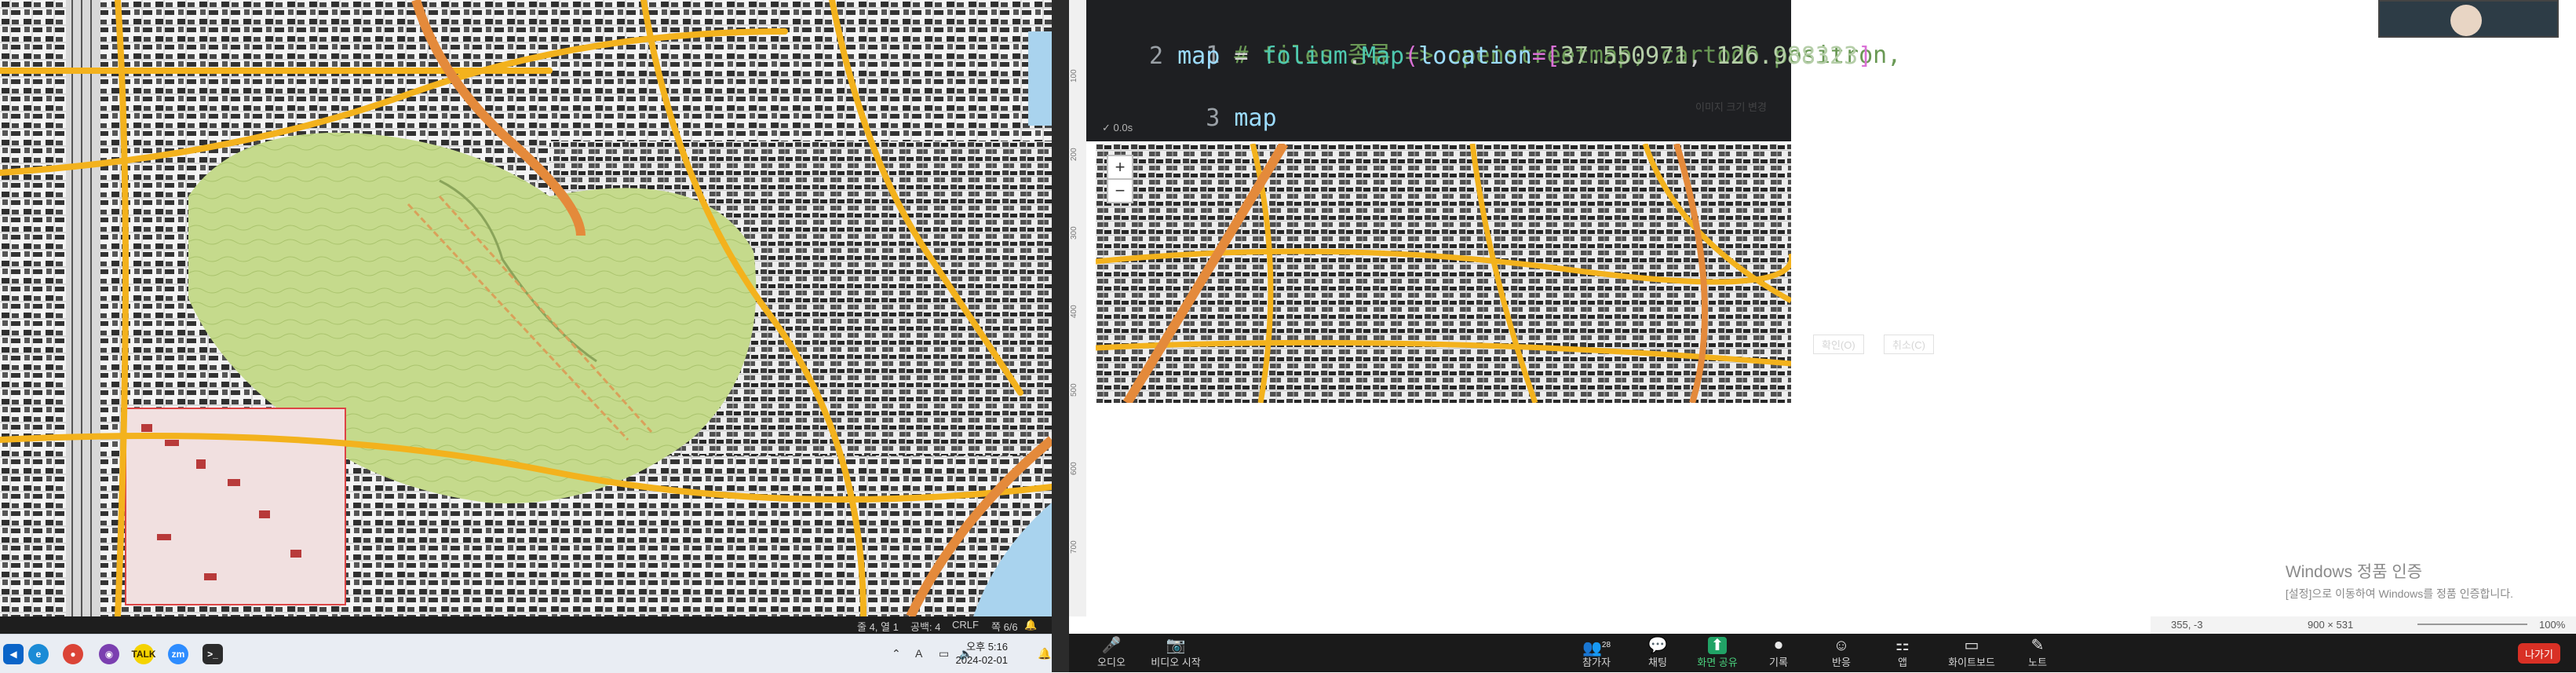 The height and width of the screenshot is (673, 2576). Describe the element at coordinates (1120, 167) in the screenshot. I see `map-zoom-in-button: +` at that location.